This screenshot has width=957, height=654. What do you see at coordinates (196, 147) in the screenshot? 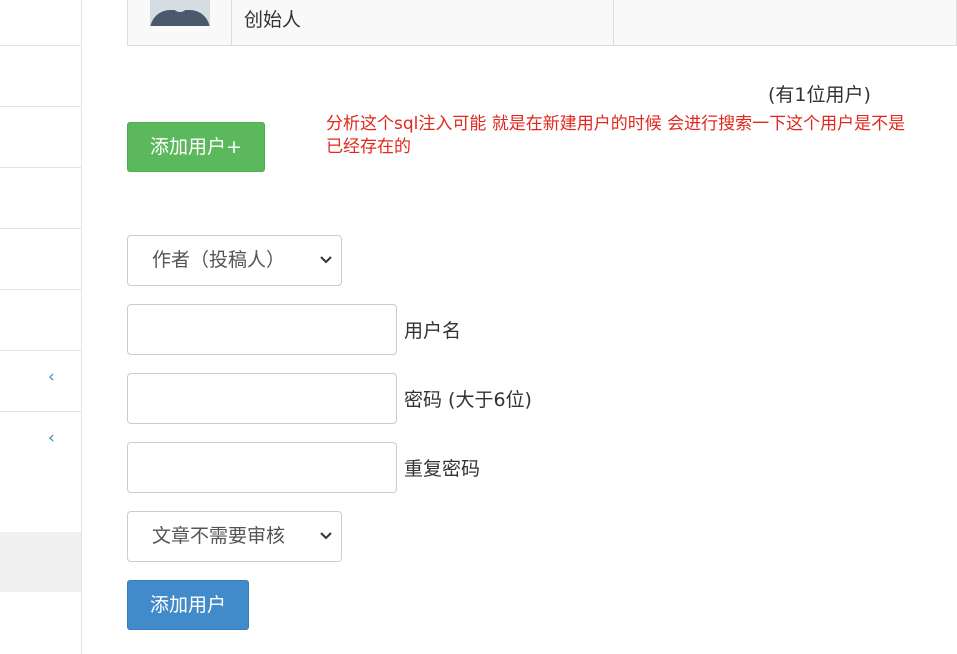
I see `add-user-toggle-button: 添加用户+` at bounding box center [196, 147].